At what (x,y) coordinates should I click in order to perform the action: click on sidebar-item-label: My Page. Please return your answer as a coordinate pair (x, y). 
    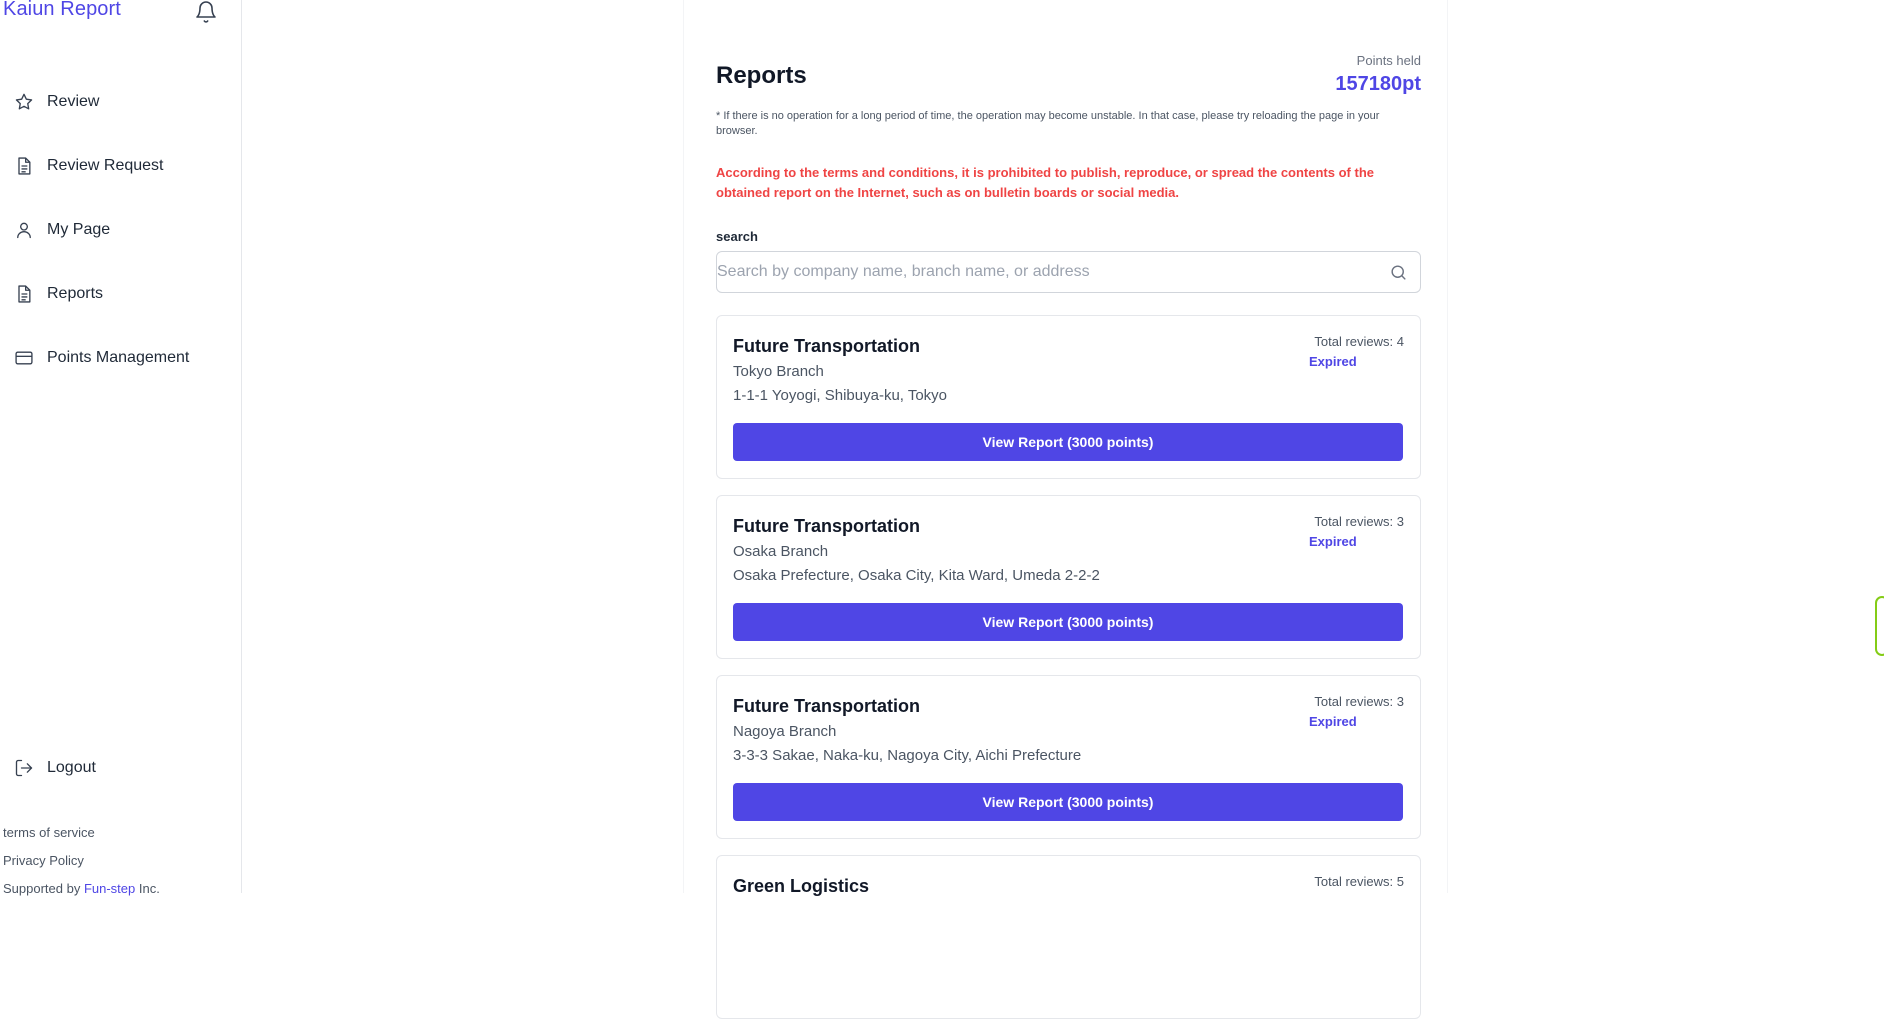
    Looking at the image, I should click on (79, 229).